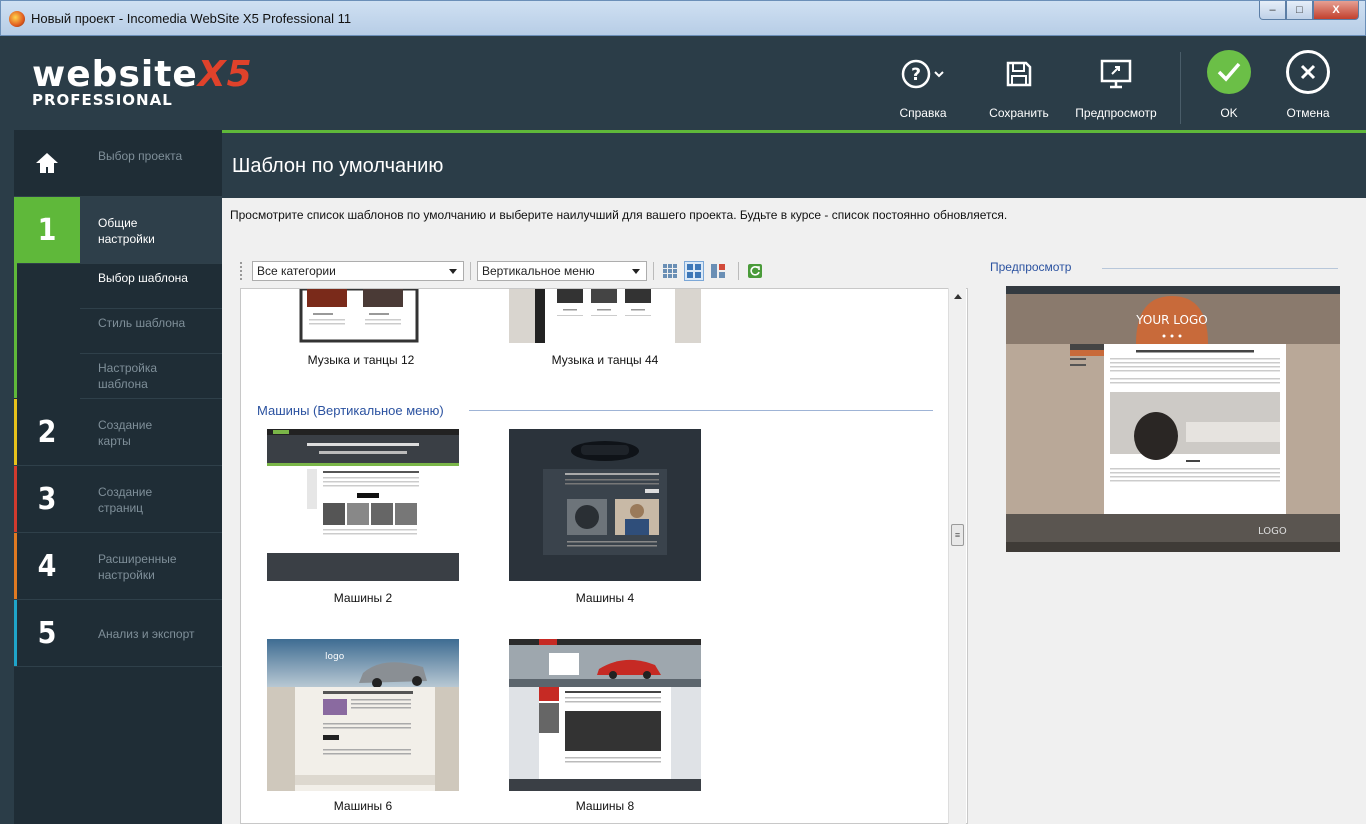 This screenshot has width=1366, height=824. Describe the element at coordinates (115, 74) in the screenshot. I see `logo-text: website` at that location.